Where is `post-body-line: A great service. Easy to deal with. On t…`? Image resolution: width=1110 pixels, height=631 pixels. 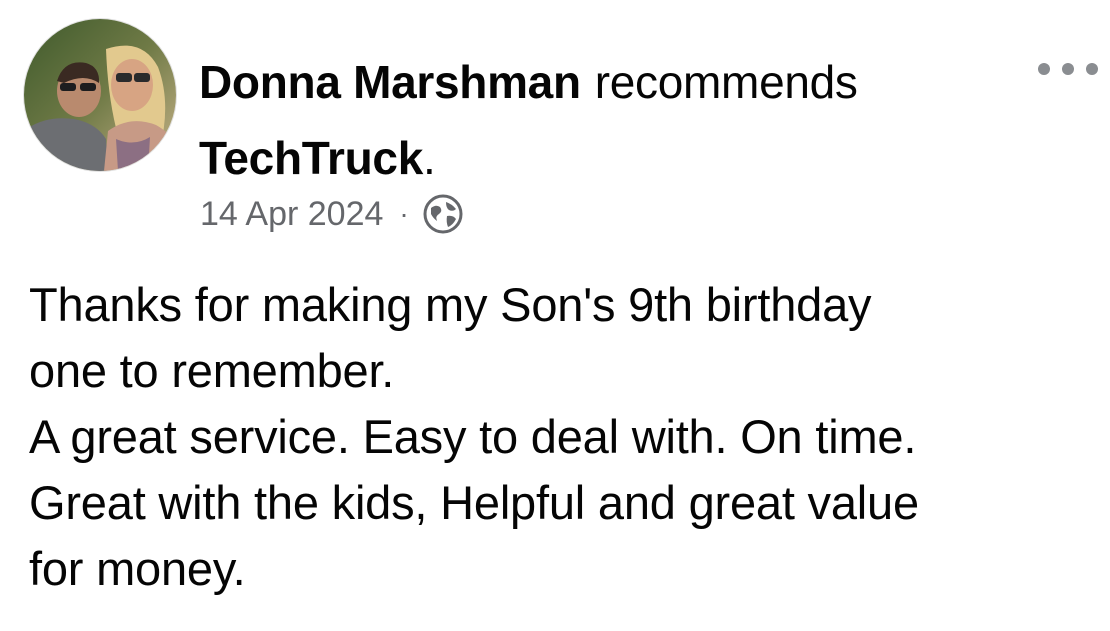
post-body-line: A great service. Easy to deal with. On t… is located at coordinates (473, 436).